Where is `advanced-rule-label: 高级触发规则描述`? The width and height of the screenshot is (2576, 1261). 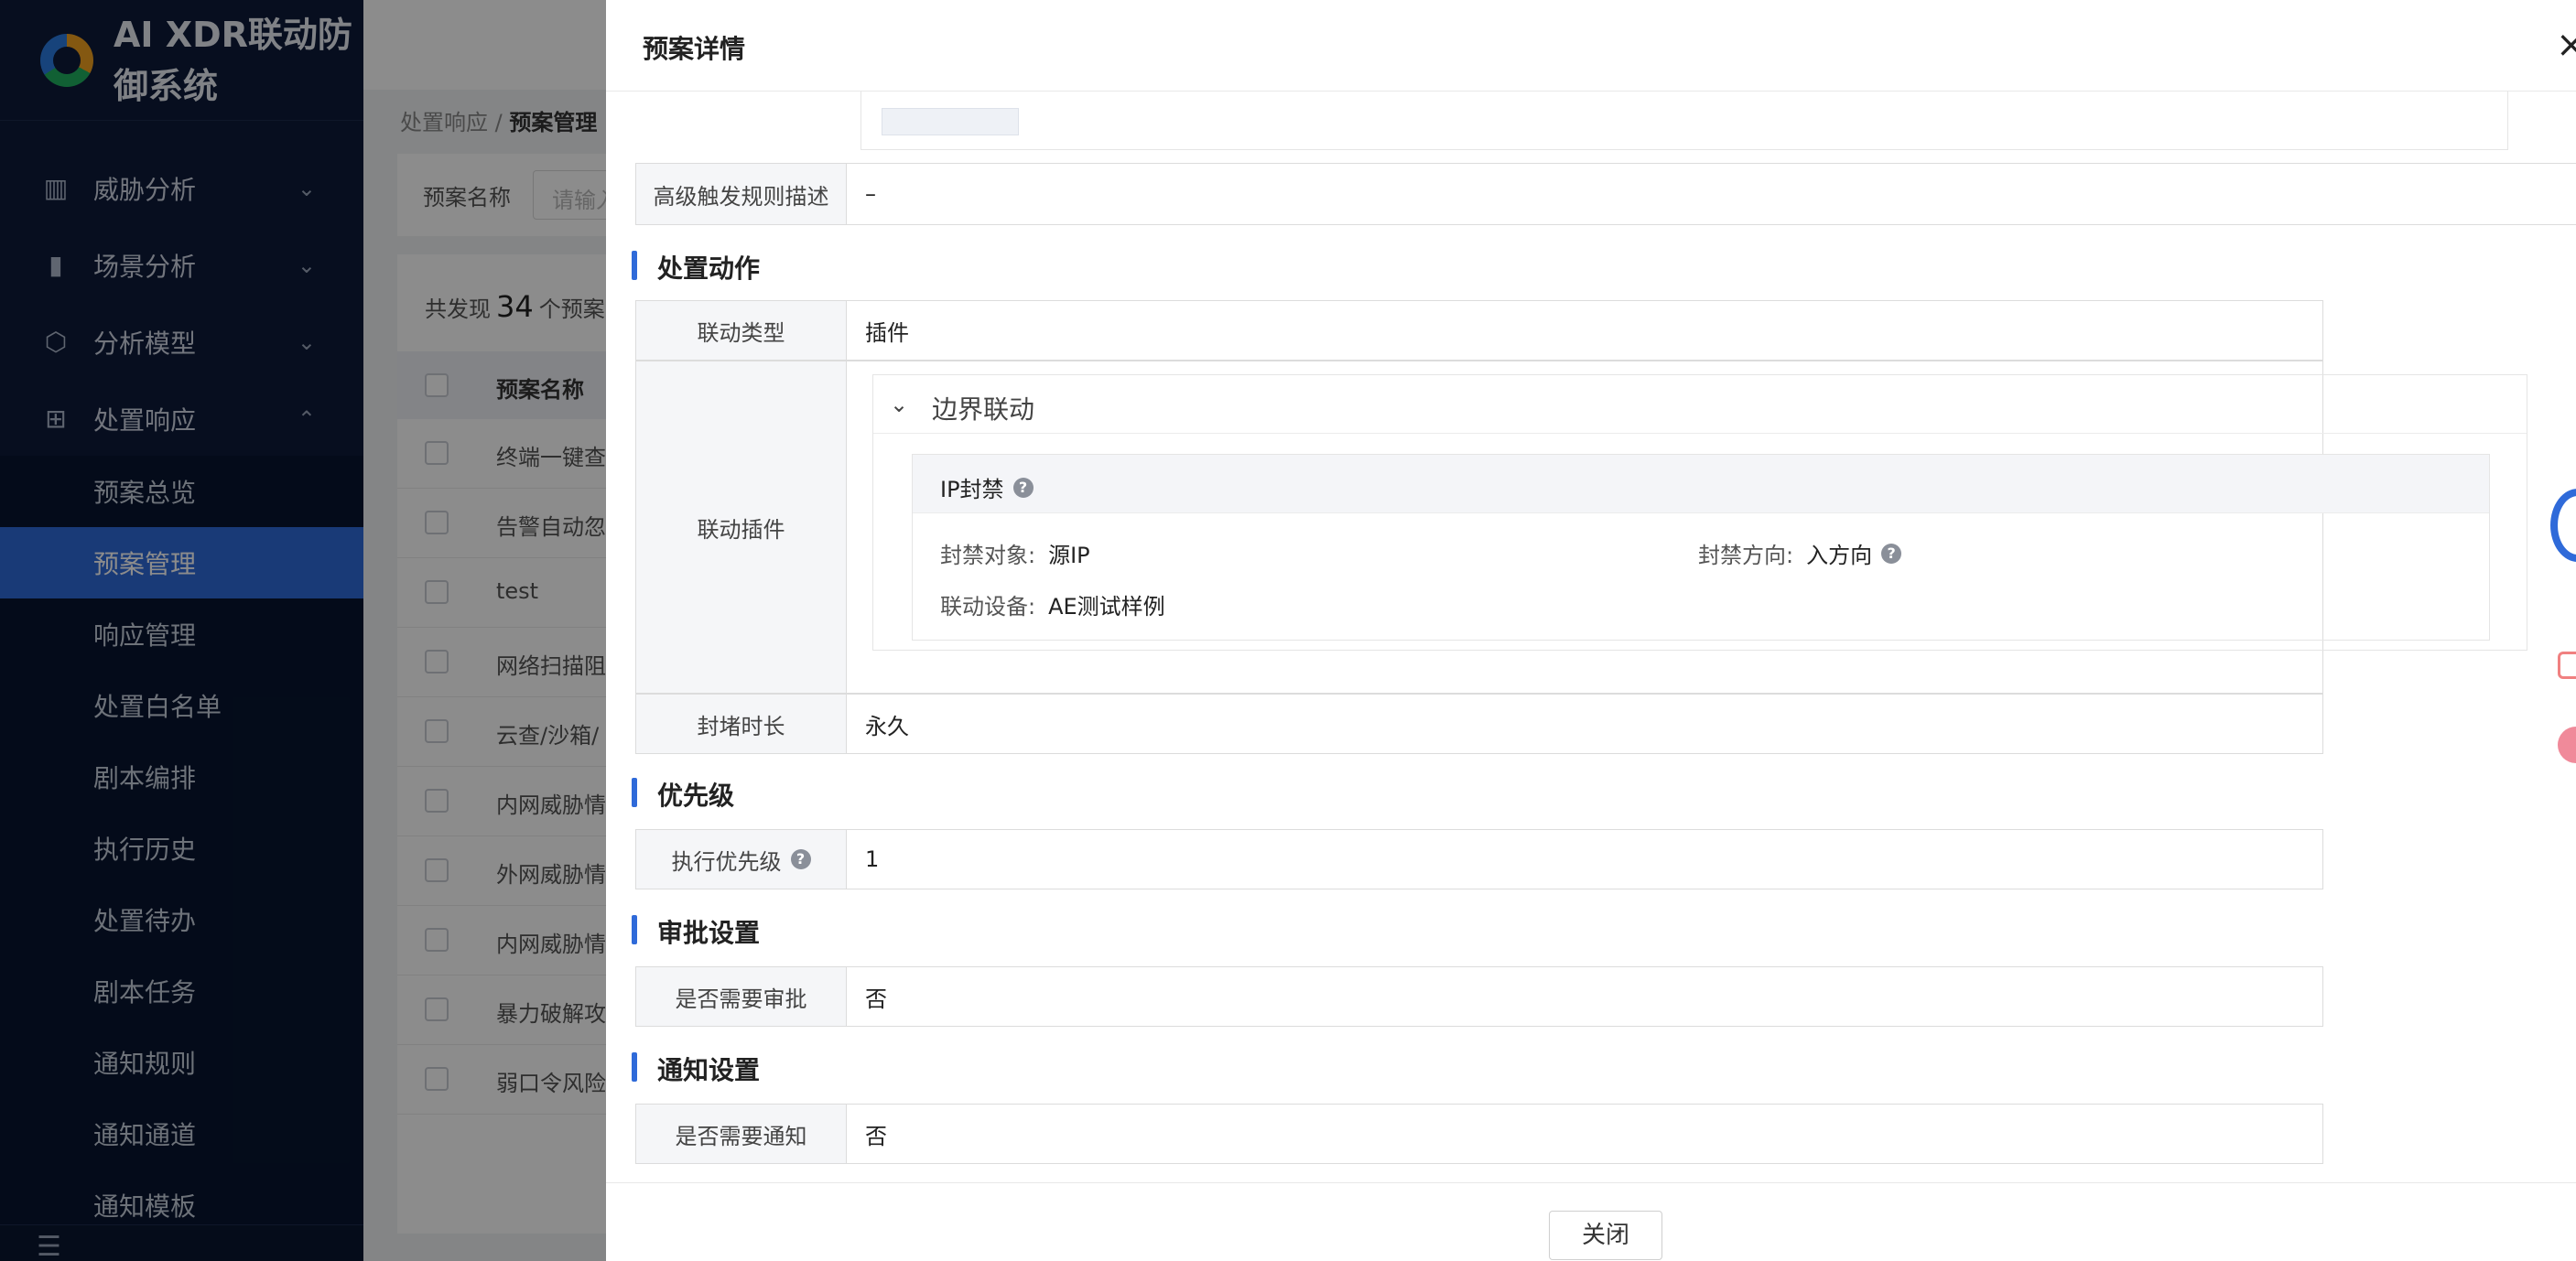
advanced-rule-label: 高级触发规则描述 is located at coordinates (742, 194).